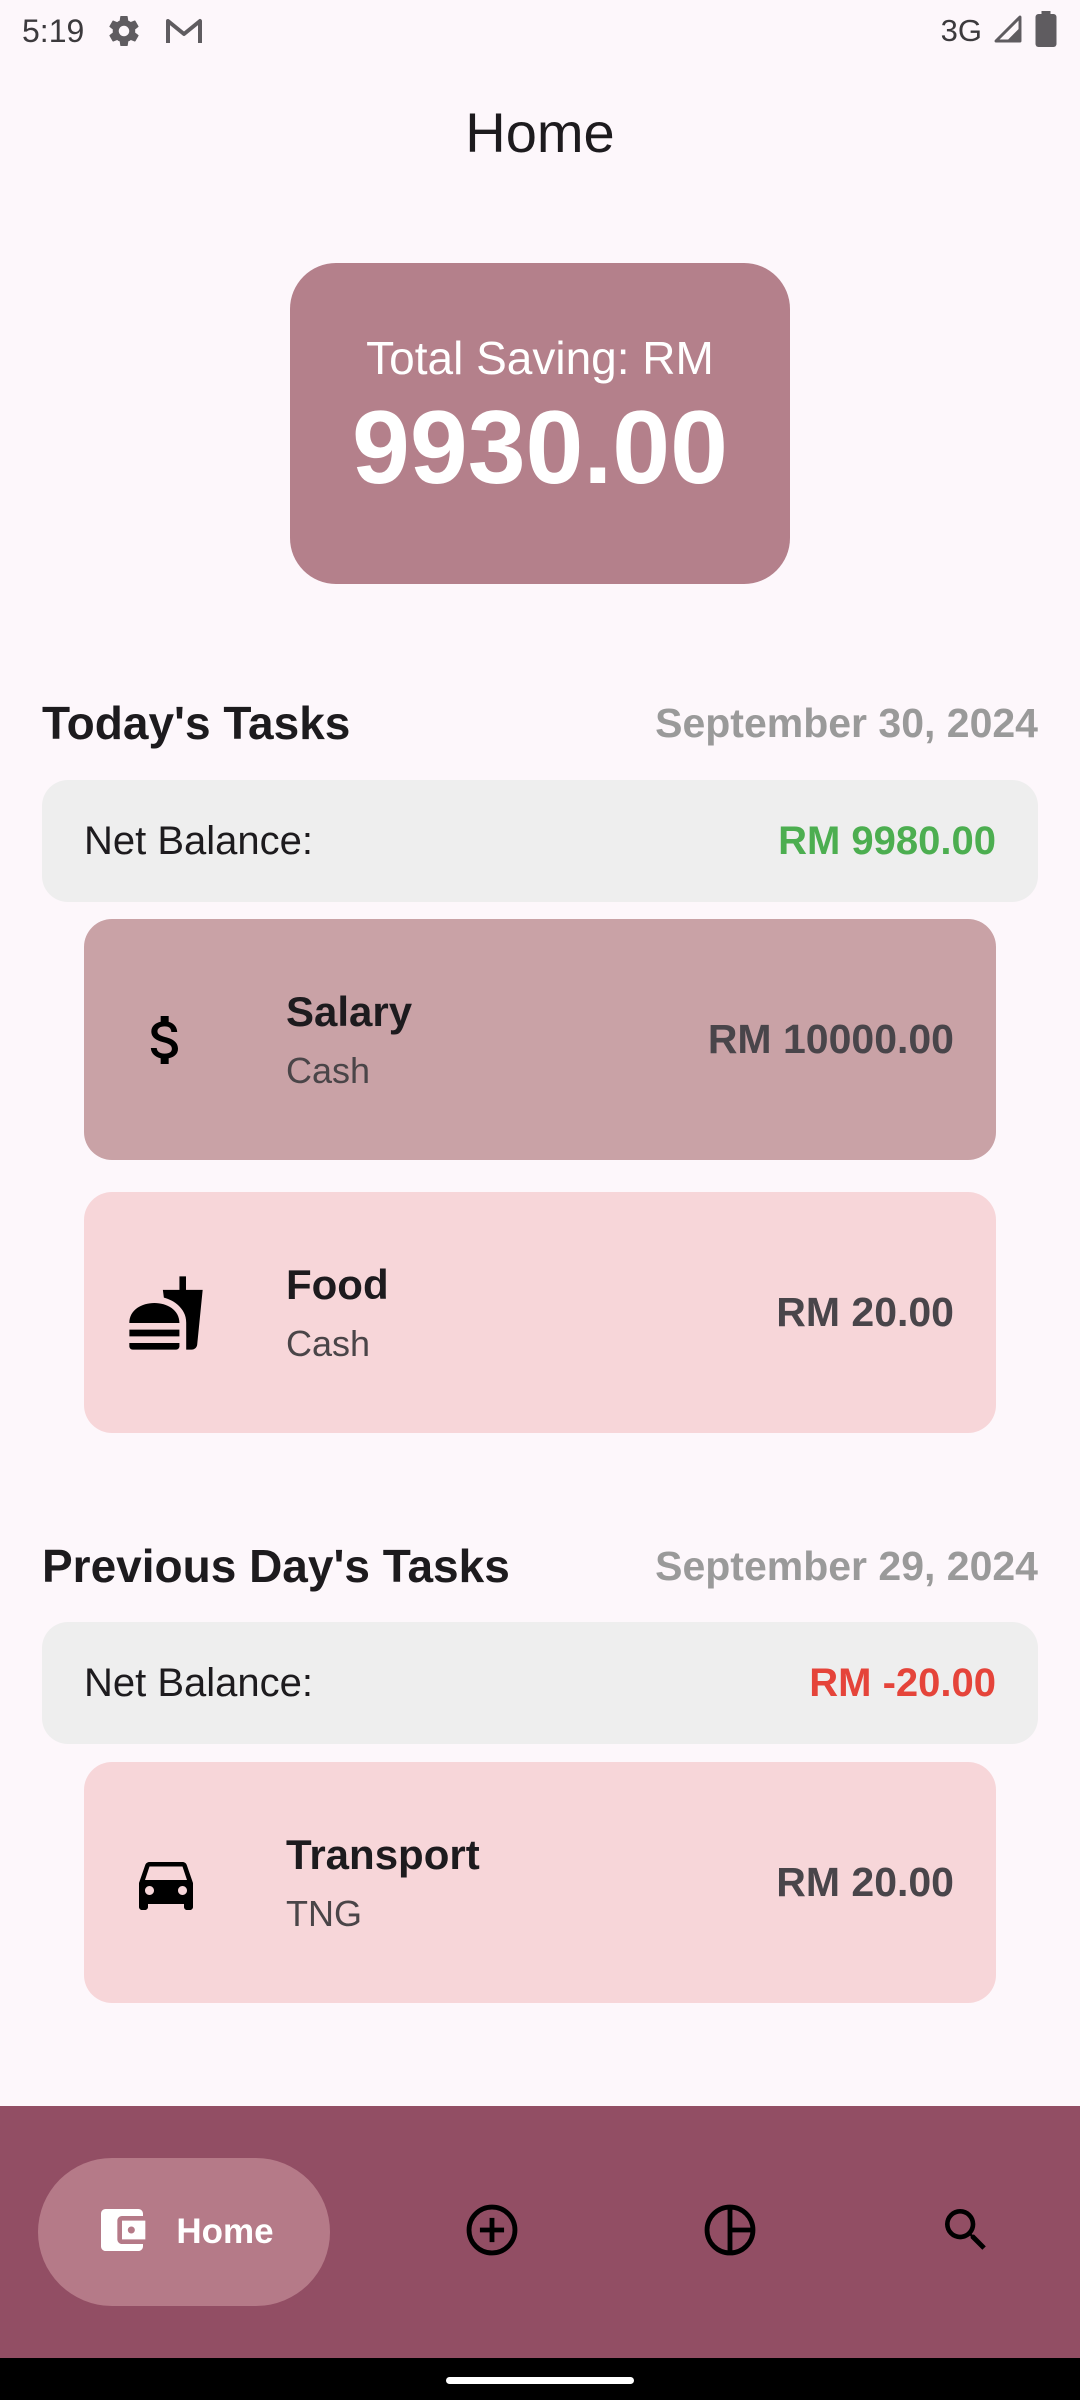 Image resolution: width=1080 pixels, height=2400 pixels. What do you see at coordinates (540, 132) in the screenshot?
I see `page-title: Home` at bounding box center [540, 132].